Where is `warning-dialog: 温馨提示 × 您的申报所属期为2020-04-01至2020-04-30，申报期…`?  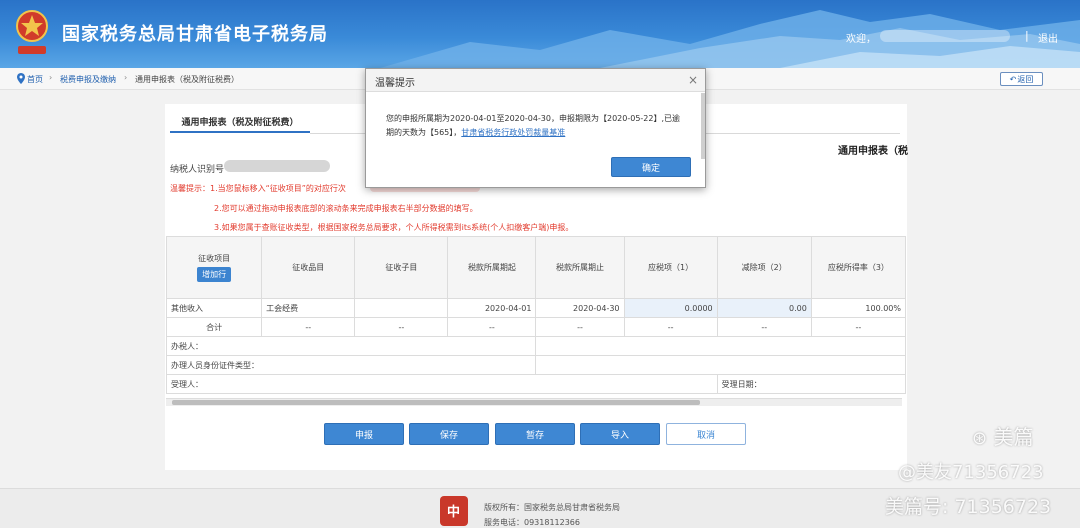 warning-dialog: 温馨提示 × 您的申报所属期为2020-04-01至2020-04-30，申报期… is located at coordinates (535, 128).